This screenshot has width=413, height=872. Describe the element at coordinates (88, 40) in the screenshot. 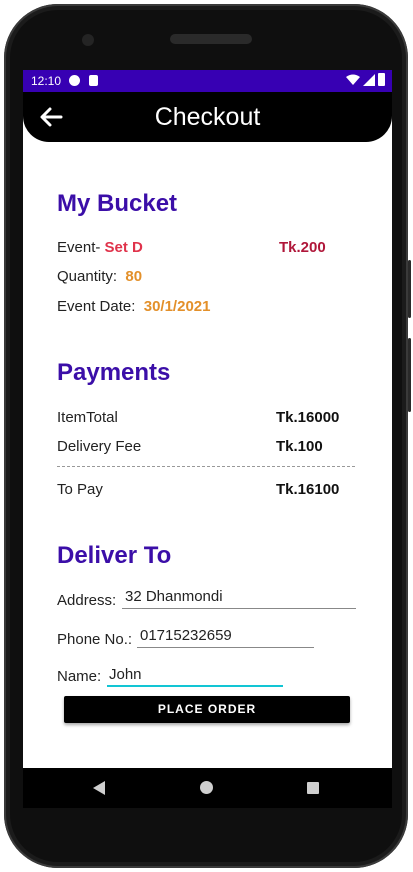

I see `front-camera` at that location.